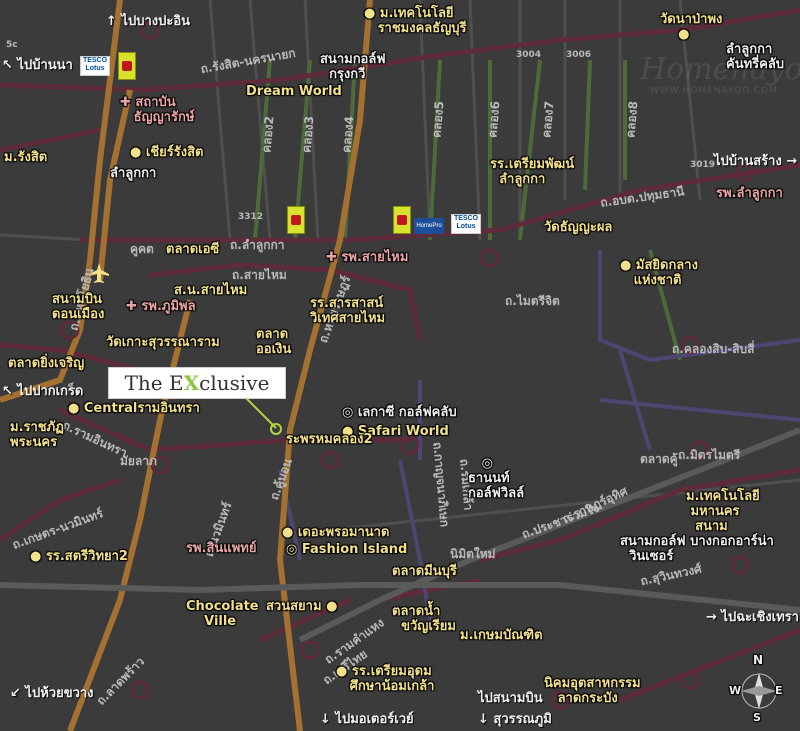 This screenshot has width=800, height=731. Describe the element at coordinates (579, 55) in the screenshot. I see `route-3006: 3006` at that location.